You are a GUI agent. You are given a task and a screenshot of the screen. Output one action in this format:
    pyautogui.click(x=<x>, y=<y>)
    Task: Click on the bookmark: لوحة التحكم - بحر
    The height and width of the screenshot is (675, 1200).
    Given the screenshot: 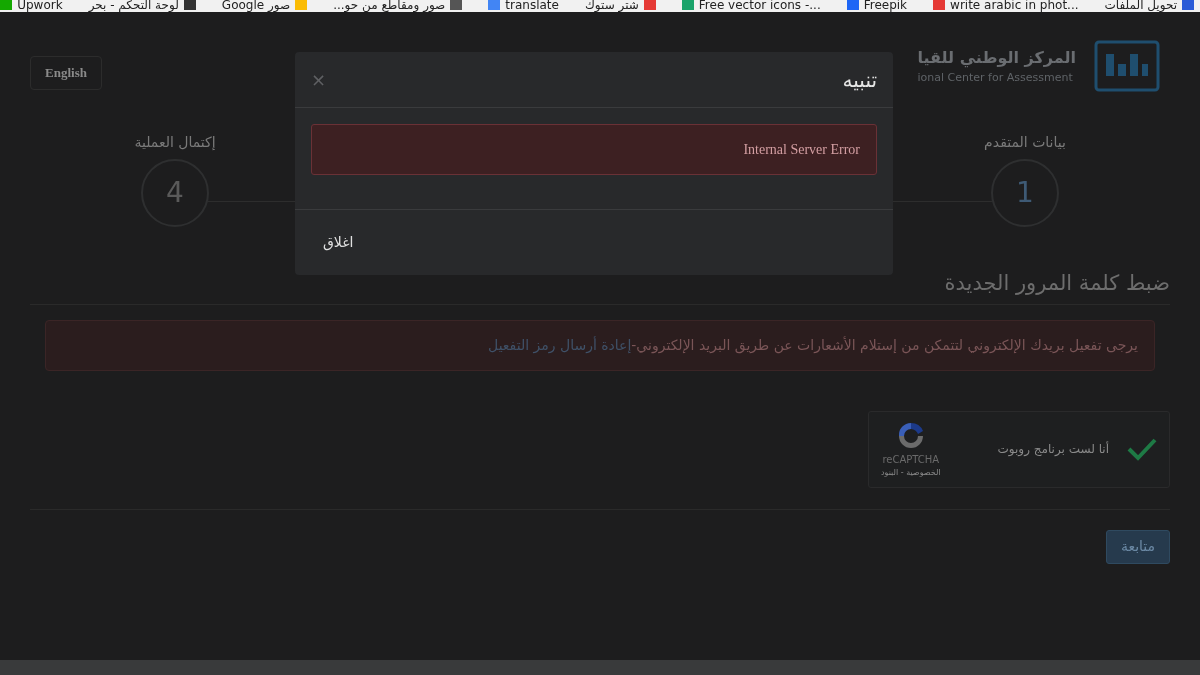 What is the action you would take?
    pyautogui.click(x=142, y=5)
    